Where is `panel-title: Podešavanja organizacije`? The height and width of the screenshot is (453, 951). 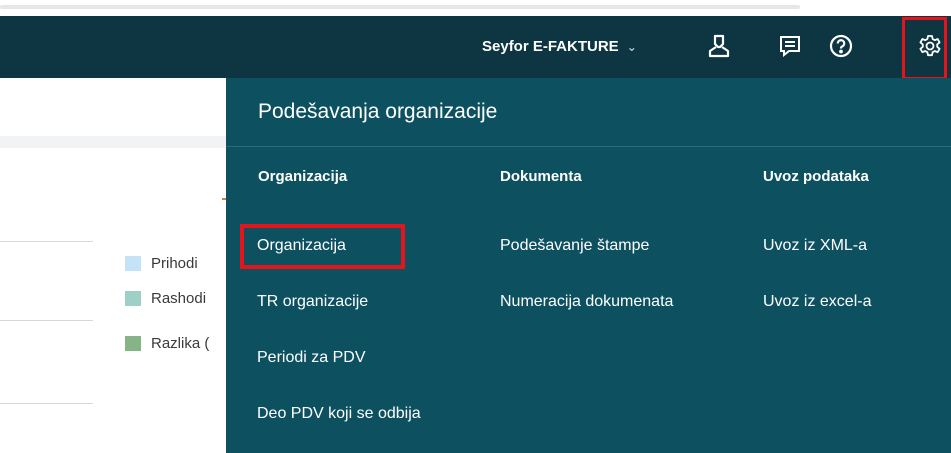 panel-title: Podešavanja organizacije is located at coordinates (378, 111).